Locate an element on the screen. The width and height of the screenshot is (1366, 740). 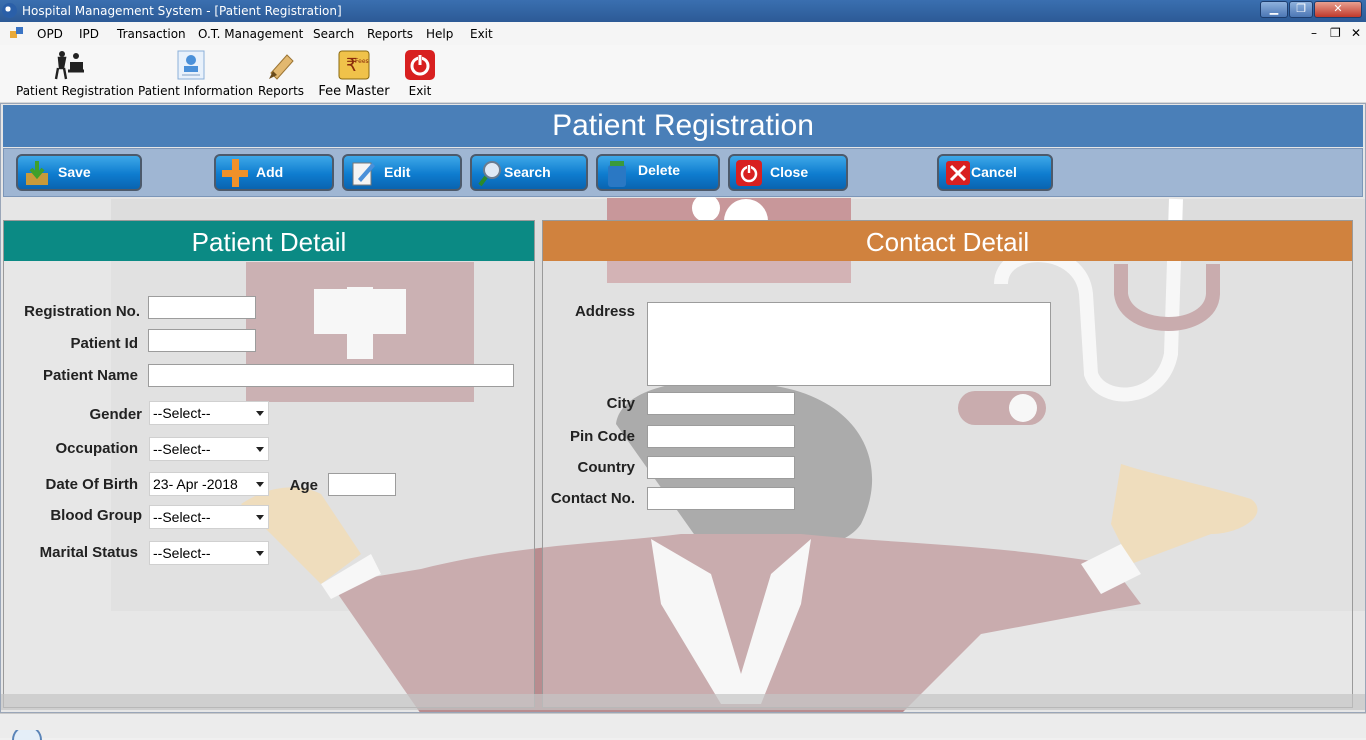
edit-icon is located at coordinates (363, 173).